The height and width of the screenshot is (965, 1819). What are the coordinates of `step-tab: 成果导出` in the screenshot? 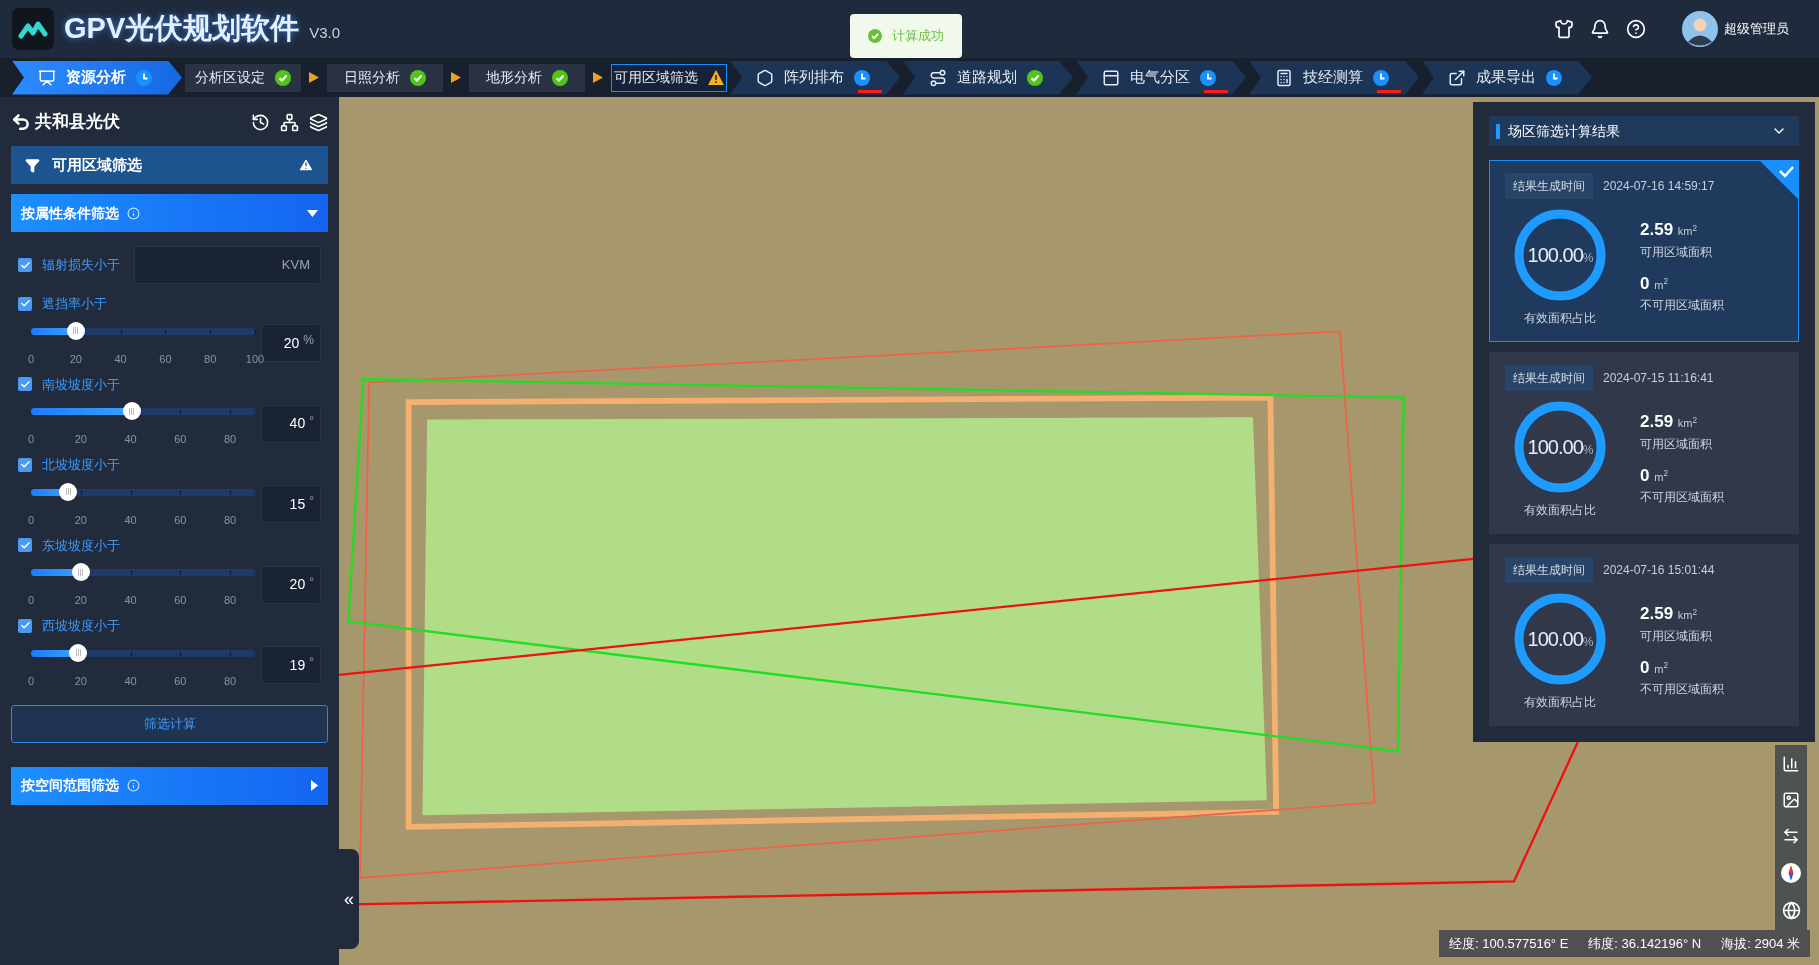 It's located at (1507, 77).